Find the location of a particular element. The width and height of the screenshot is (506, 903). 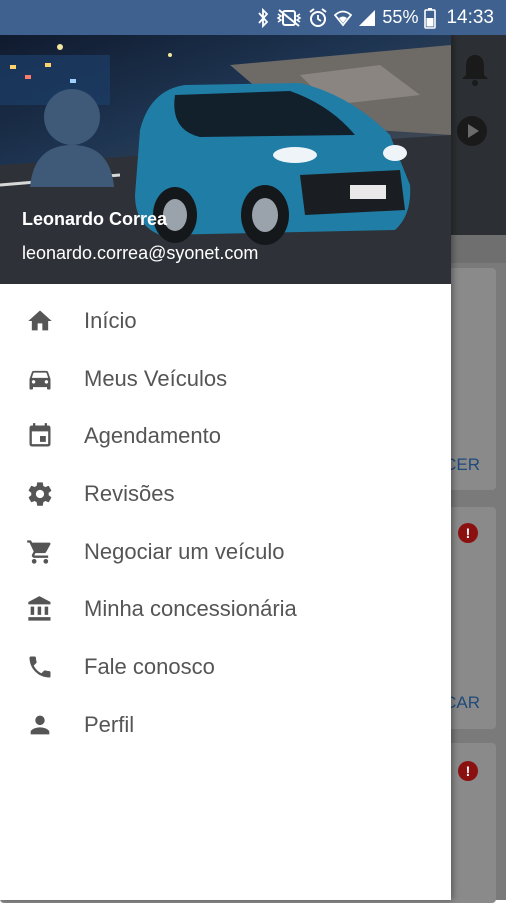

battery-percent: 55% is located at coordinates (400, 17).